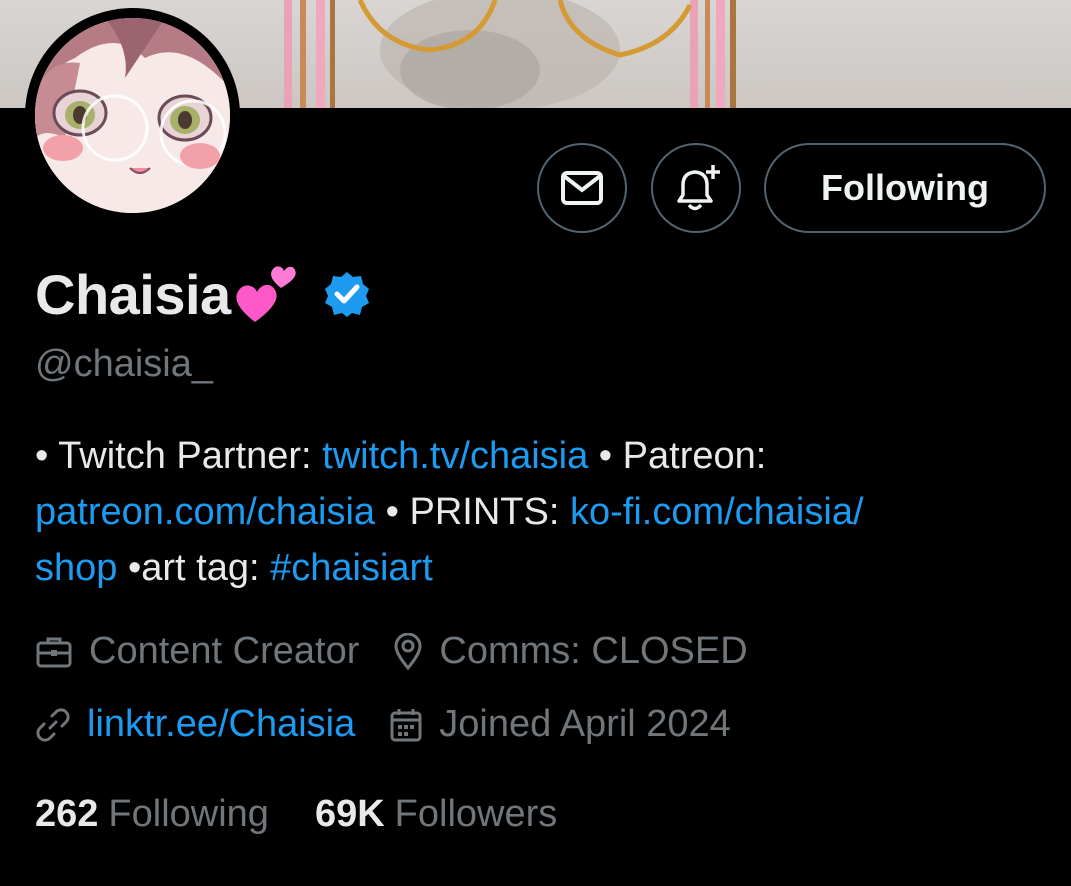  Describe the element at coordinates (593, 651) in the screenshot. I see `location-text: Comms: CLOSED` at that location.